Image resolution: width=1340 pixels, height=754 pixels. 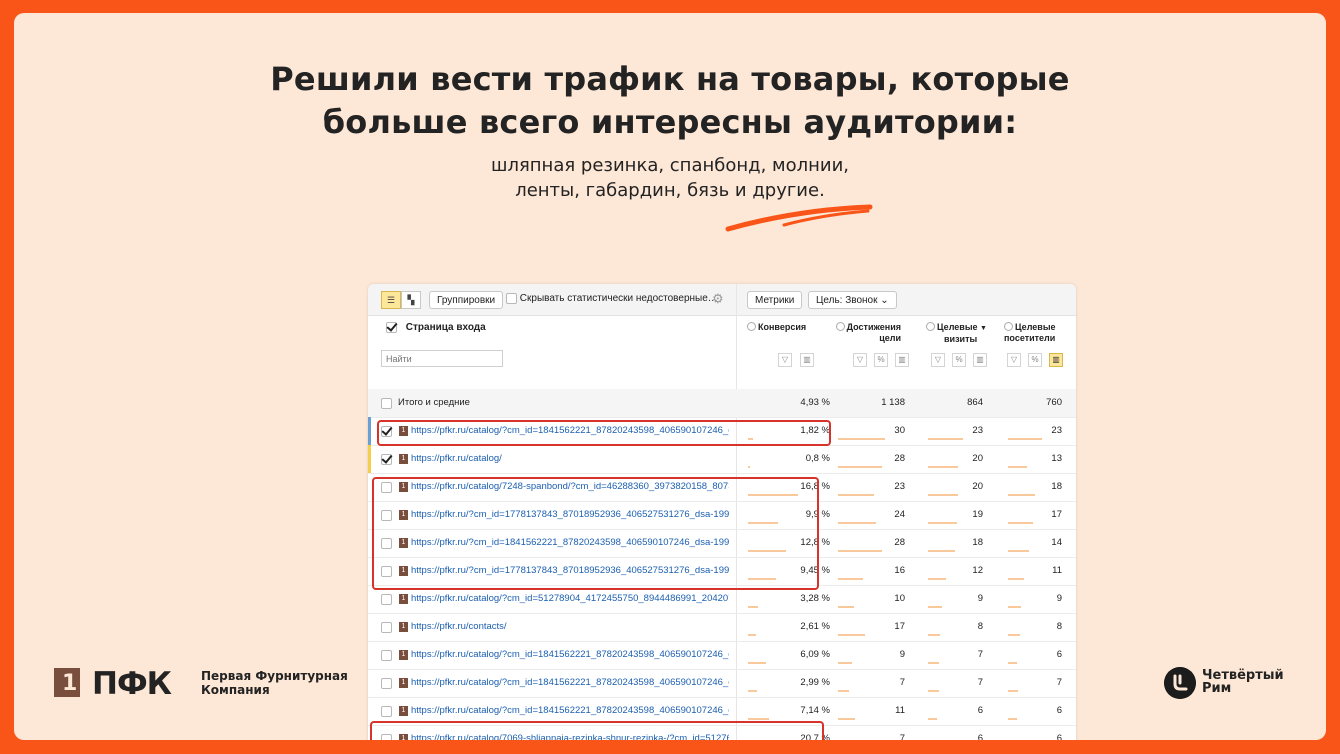 What do you see at coordinates (132, 684) in the screenshot?
I see `pfk-logo-name: ПФК` at bounding box center [132, 684].